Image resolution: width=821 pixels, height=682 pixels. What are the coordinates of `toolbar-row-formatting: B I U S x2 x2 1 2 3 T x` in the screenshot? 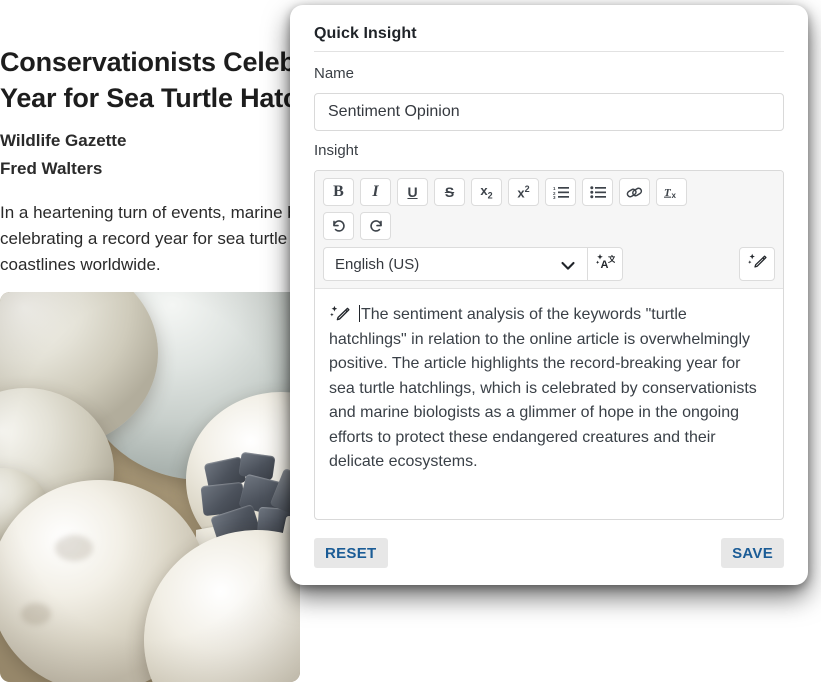 It's located at (549, 192).